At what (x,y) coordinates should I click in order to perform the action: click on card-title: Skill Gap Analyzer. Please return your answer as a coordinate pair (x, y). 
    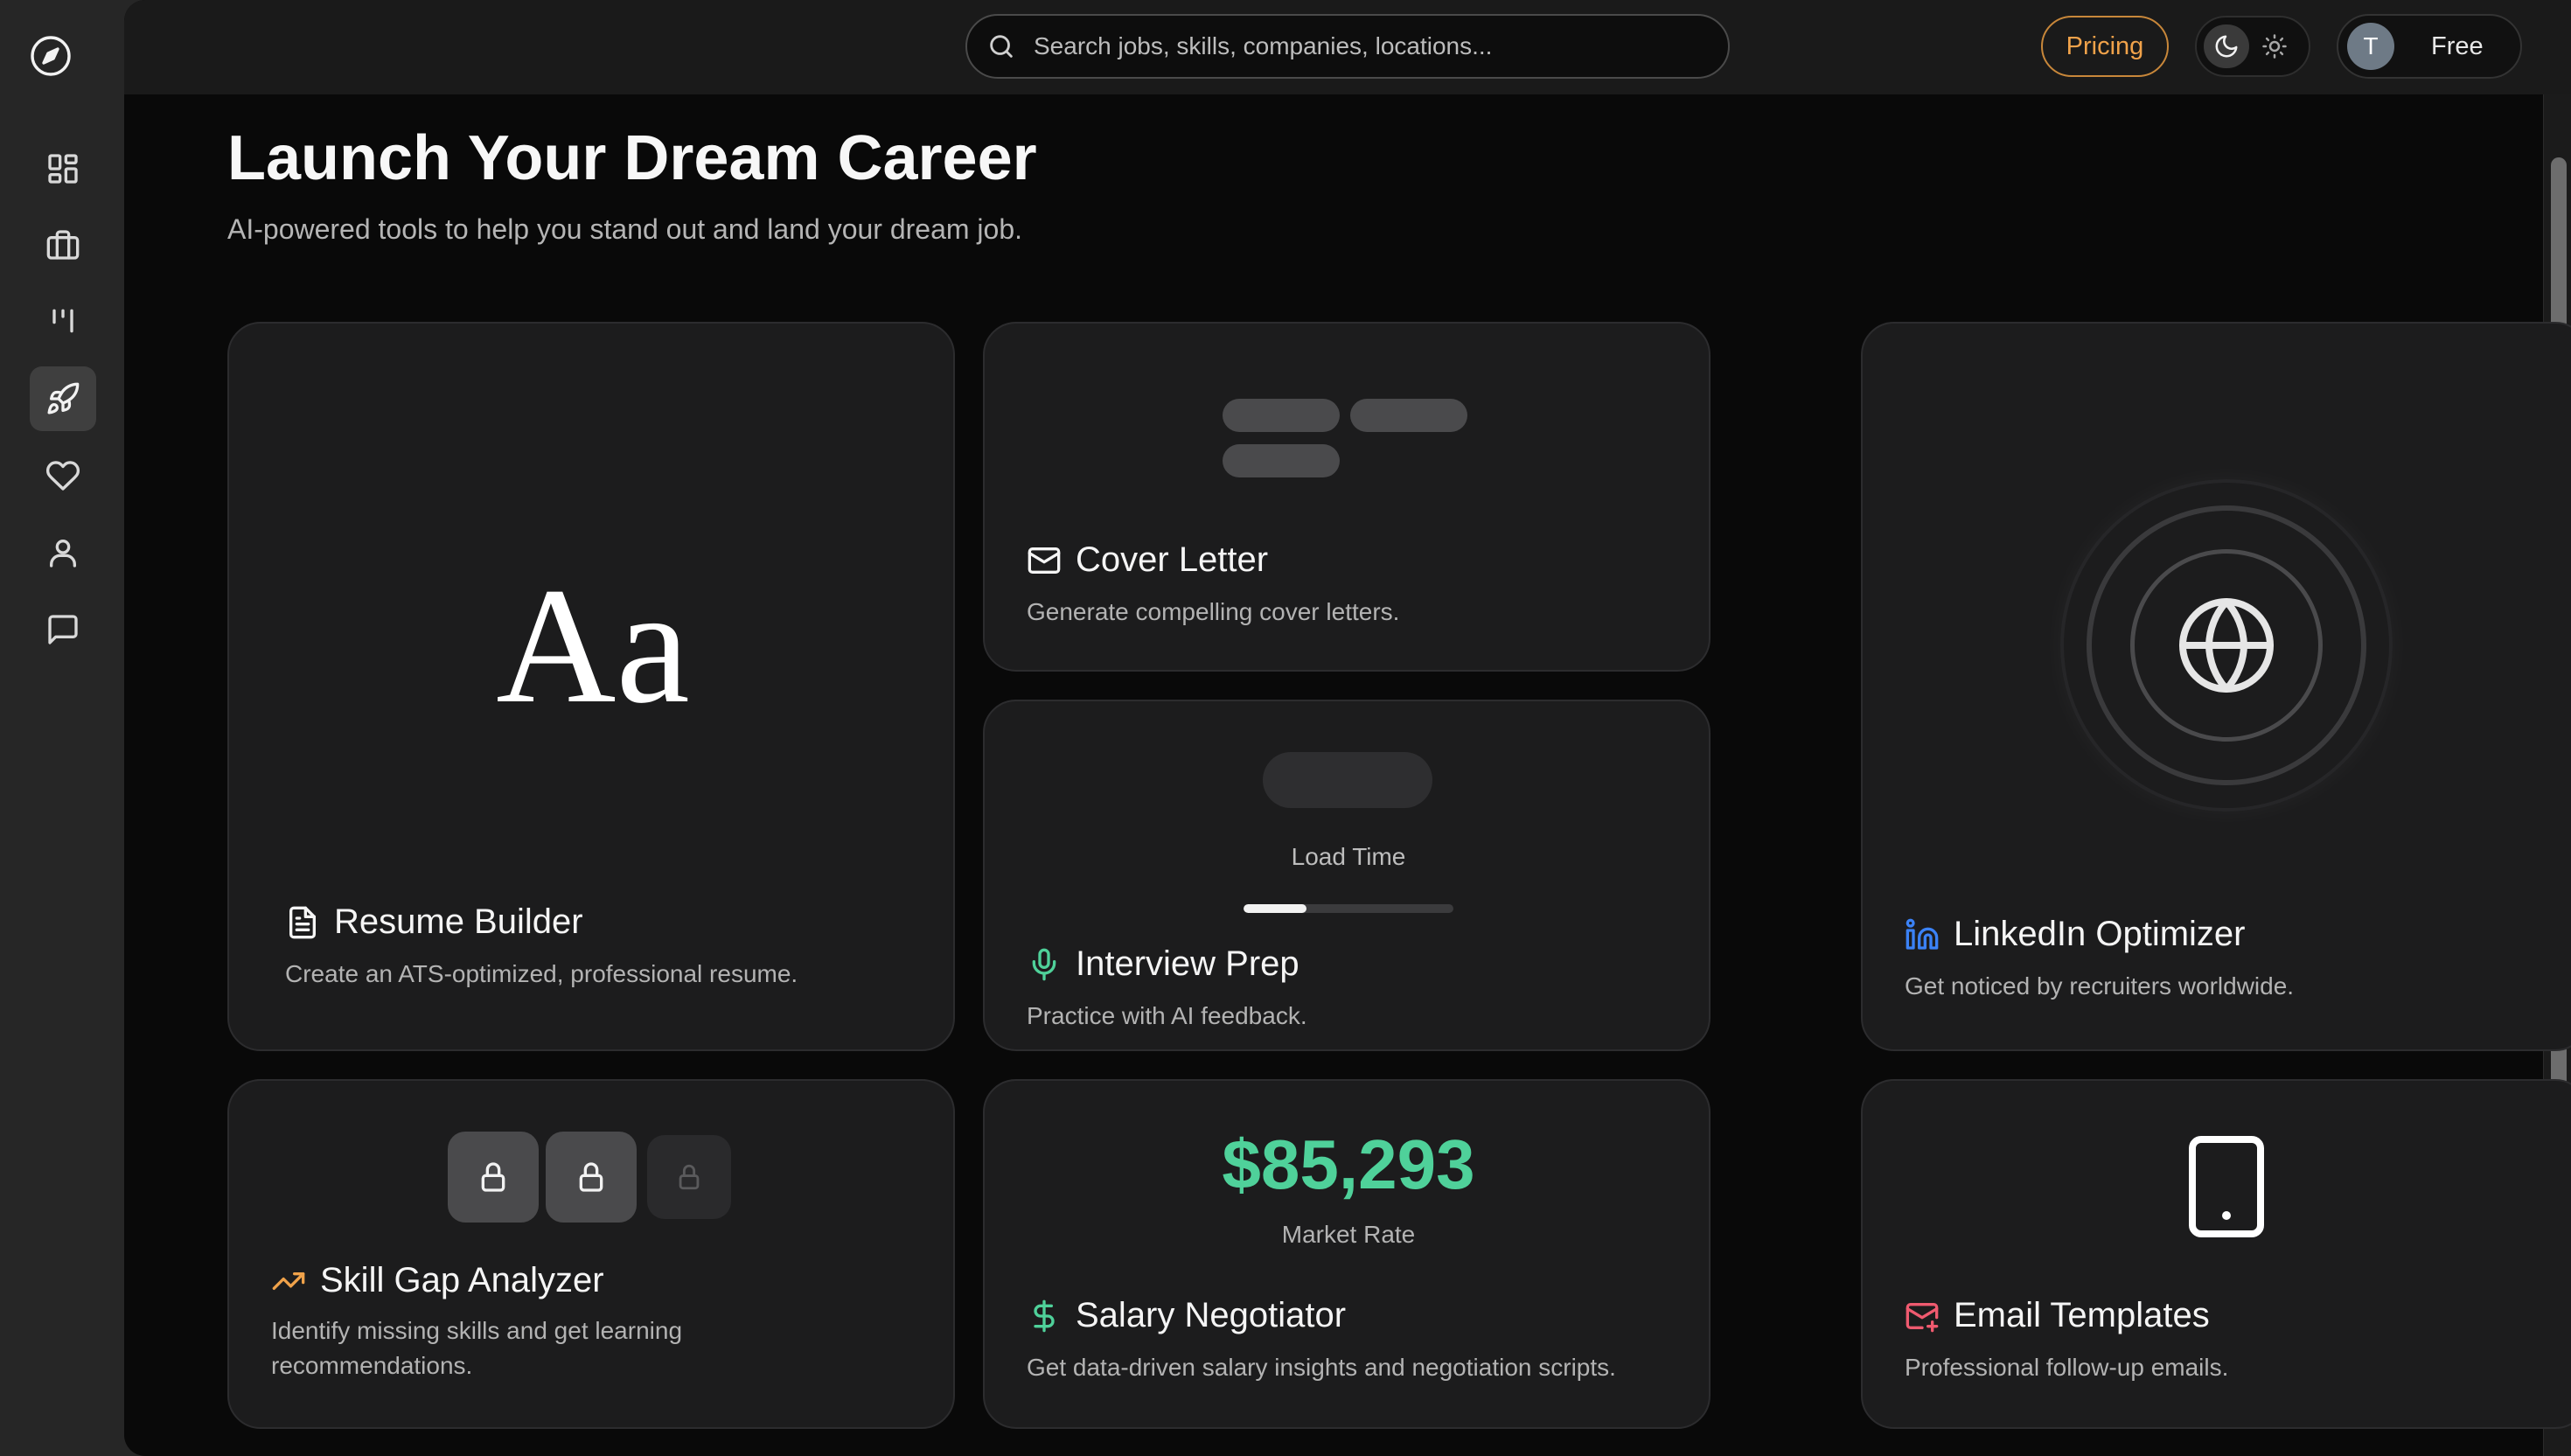
    Looking at the image, I should click on (462, 1280).